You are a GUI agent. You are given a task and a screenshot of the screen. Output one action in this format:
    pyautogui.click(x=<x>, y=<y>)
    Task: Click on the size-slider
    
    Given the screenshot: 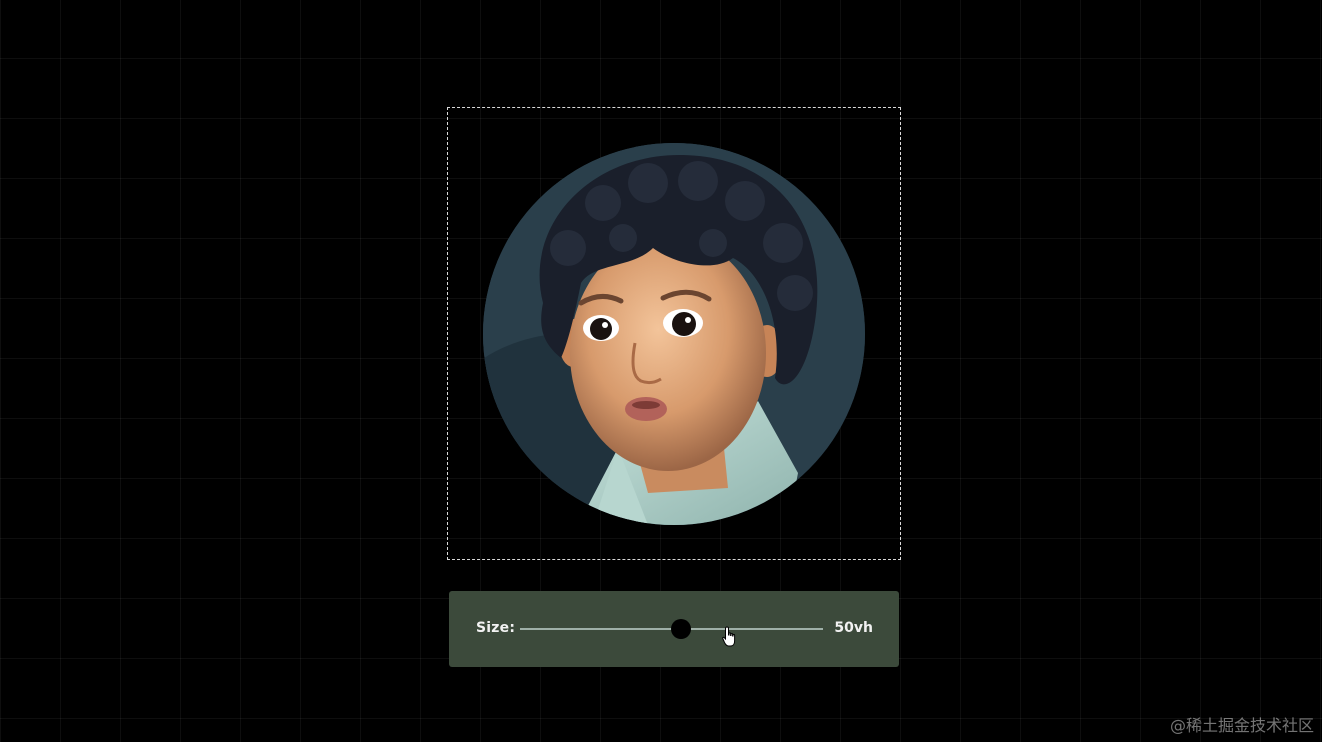 What is the action you would take?
    pyautogui.click(x=671, y=629)
    